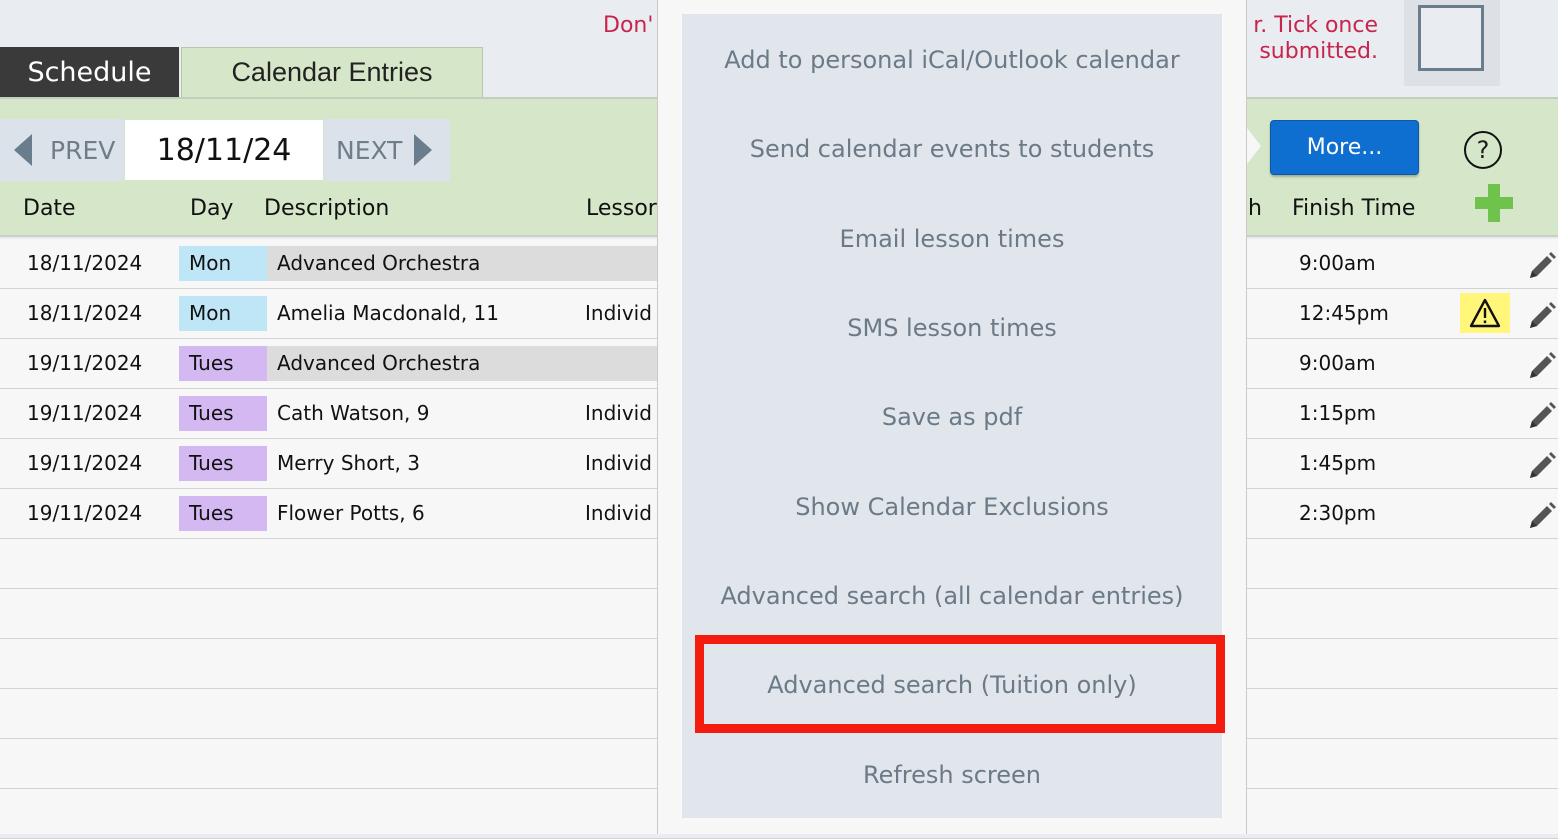  Describe the element at coordinates (83, 150) in the screenshot. I see `prev-label: PREV` at that location.